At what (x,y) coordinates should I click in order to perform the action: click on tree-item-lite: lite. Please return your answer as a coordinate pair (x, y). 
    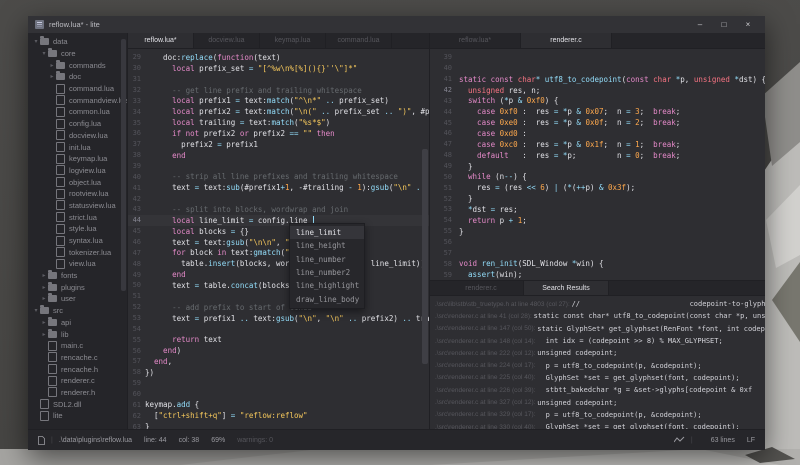
    Looking at the image, I should click on (77, 416).